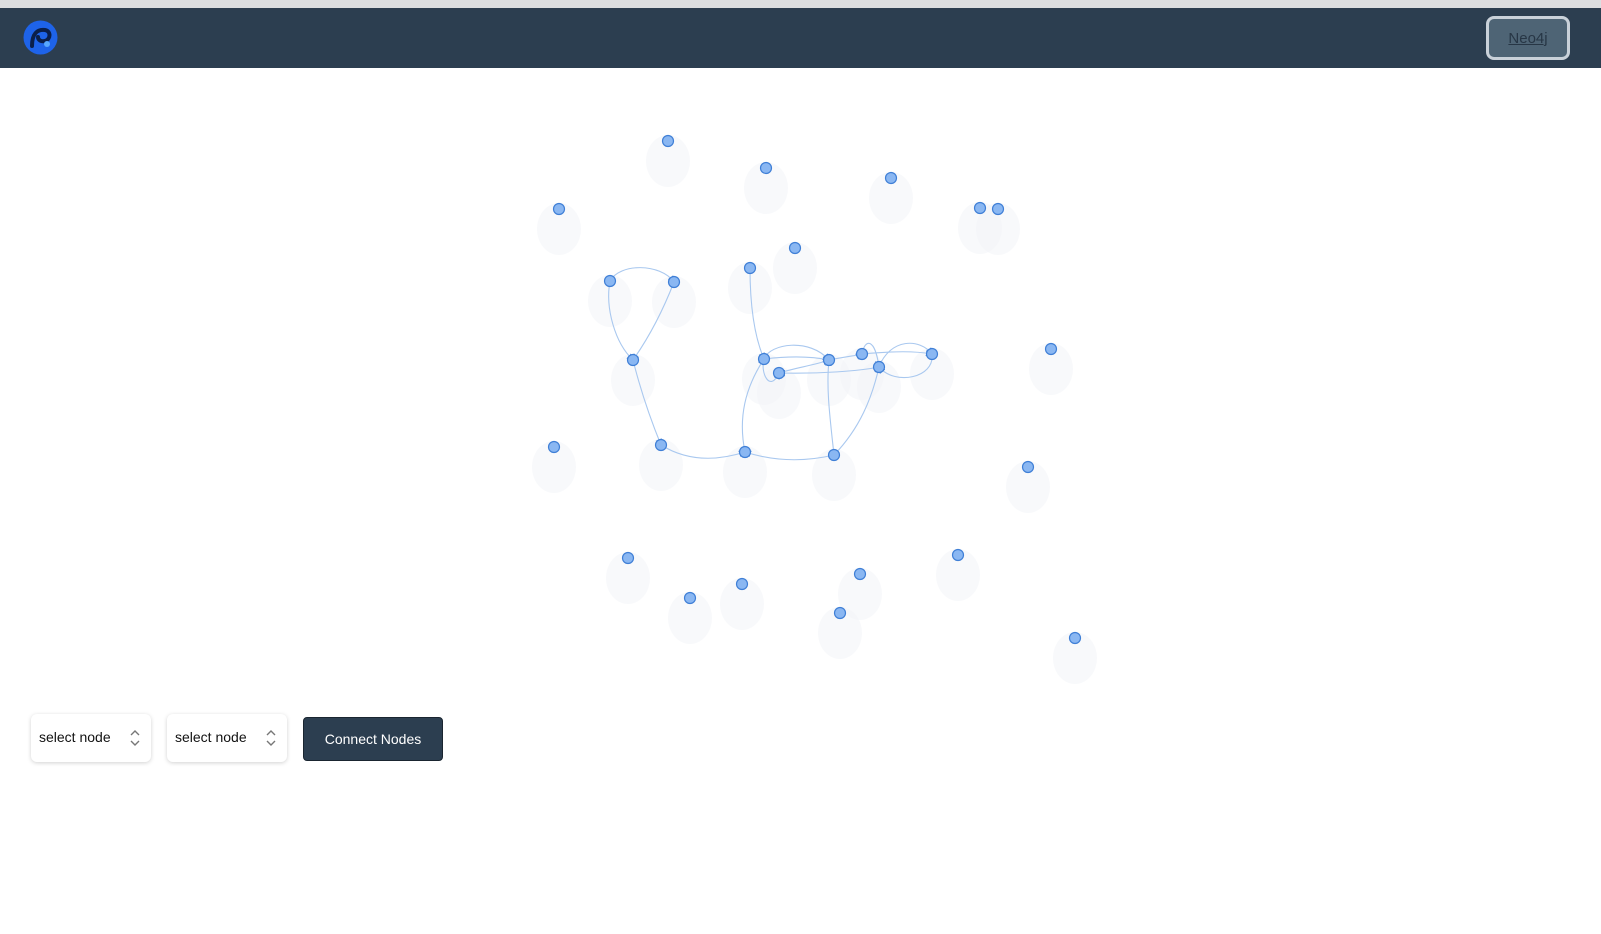  Describe the element at coordinates (373, 739) in the screenshot. I see `connect-nodes-button: Connect Nodes` at that location.